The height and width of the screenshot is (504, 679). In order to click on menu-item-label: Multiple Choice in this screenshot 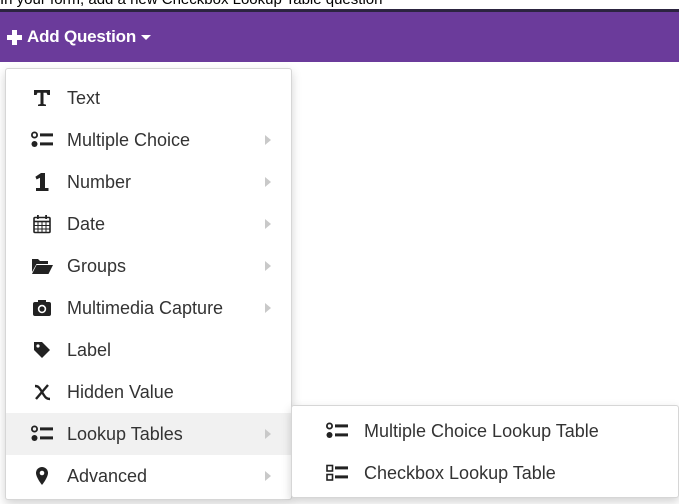, I will do `click(129, 139)`.